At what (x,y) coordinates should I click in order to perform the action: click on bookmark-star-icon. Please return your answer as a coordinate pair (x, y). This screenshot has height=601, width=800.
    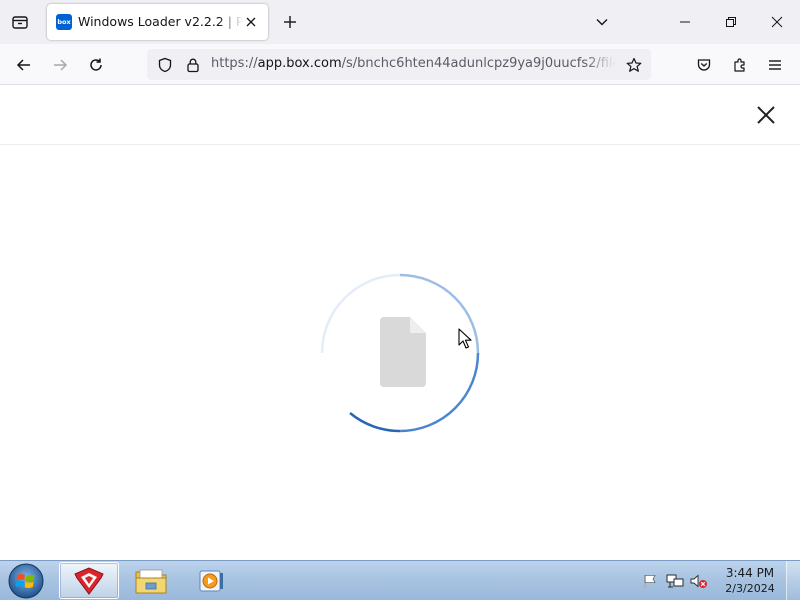
    Looking at the image, I should click on (634, 65).